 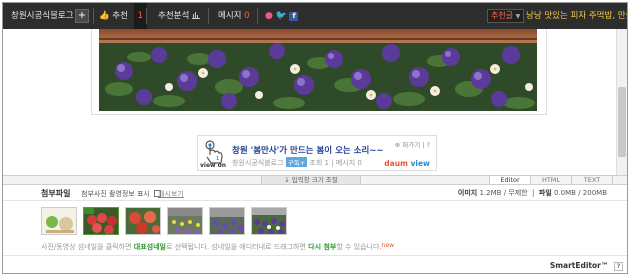 What do you see at coordinates (388, 245) in the screenshot?
I see `new-badge: new` at bounding box center [388, 245].